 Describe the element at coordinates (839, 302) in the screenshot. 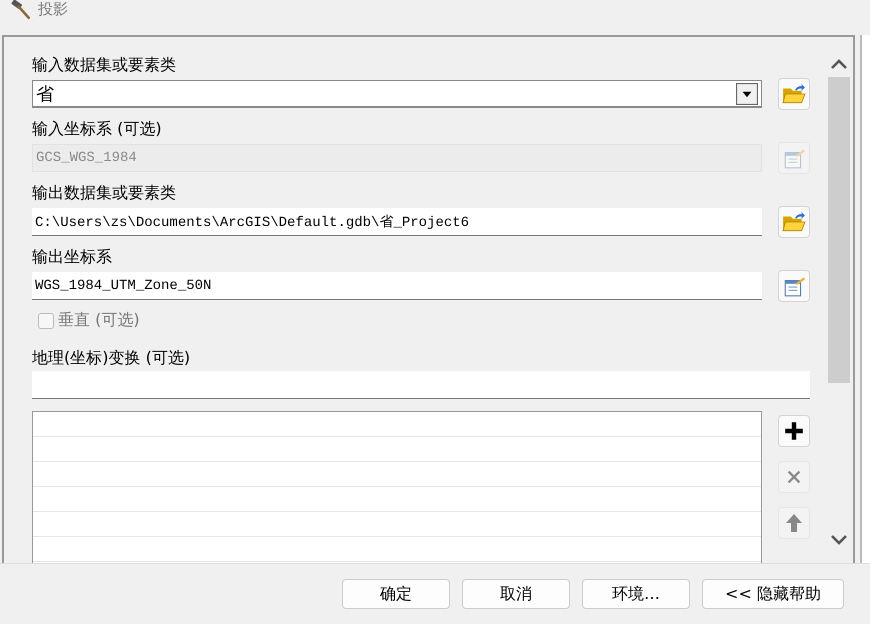

I see `scrollbar` at that location.